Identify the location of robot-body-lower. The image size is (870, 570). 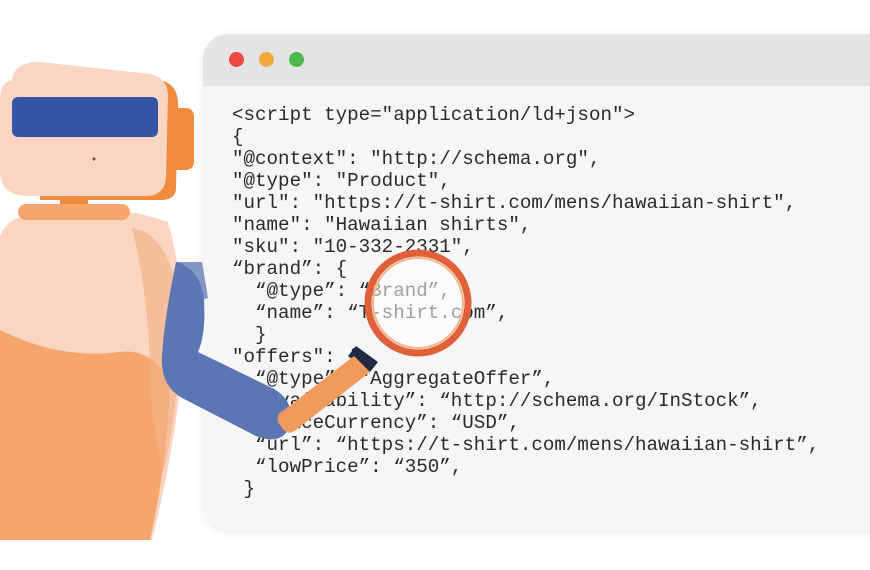
(85, 435).